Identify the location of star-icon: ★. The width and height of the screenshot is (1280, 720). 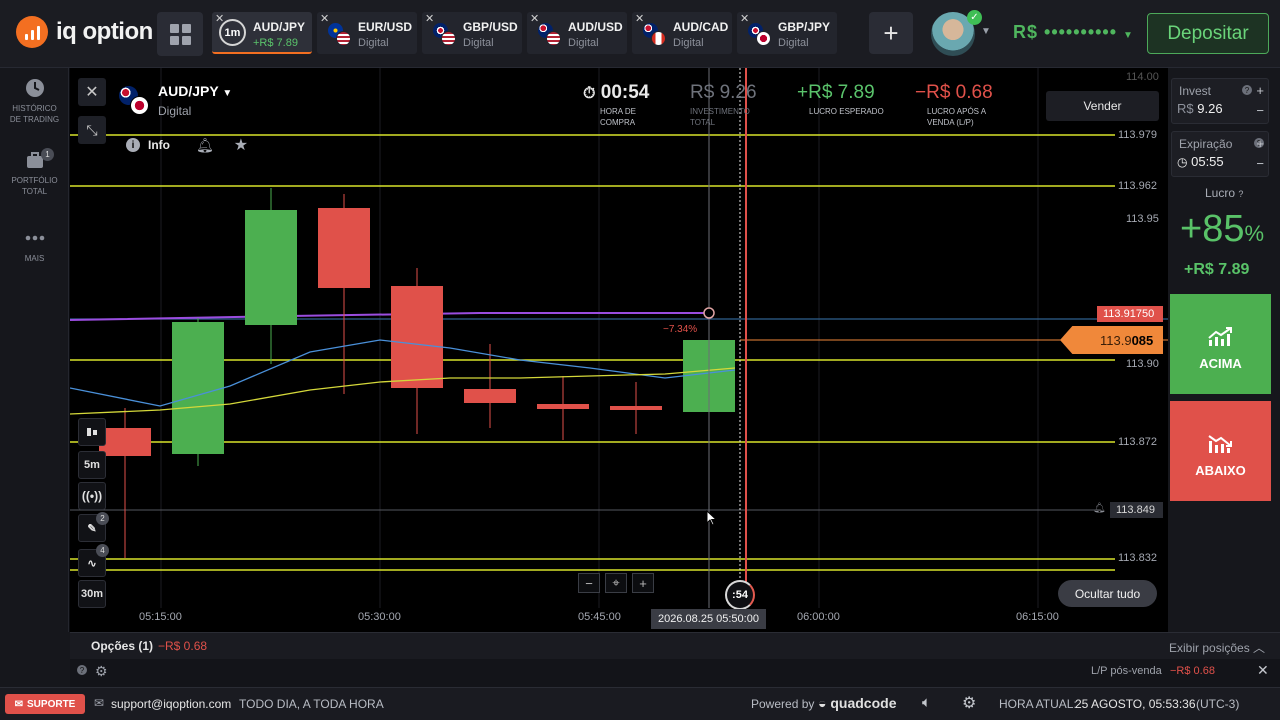
(241, 145).